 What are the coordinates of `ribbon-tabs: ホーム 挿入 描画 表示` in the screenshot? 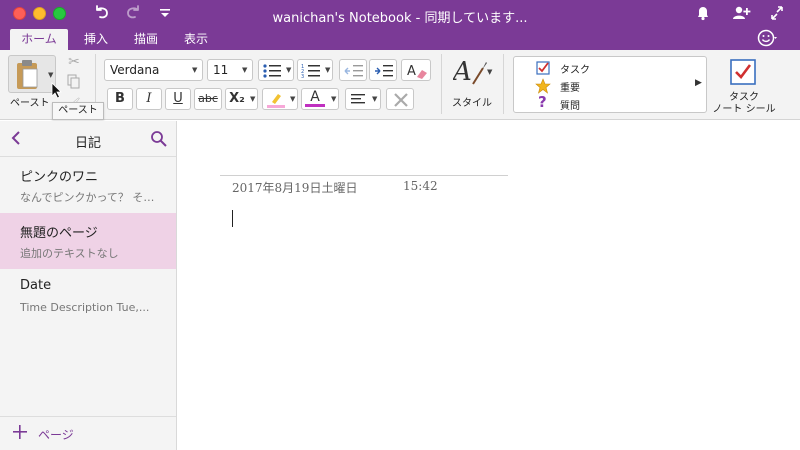 It's located at (400, 39).